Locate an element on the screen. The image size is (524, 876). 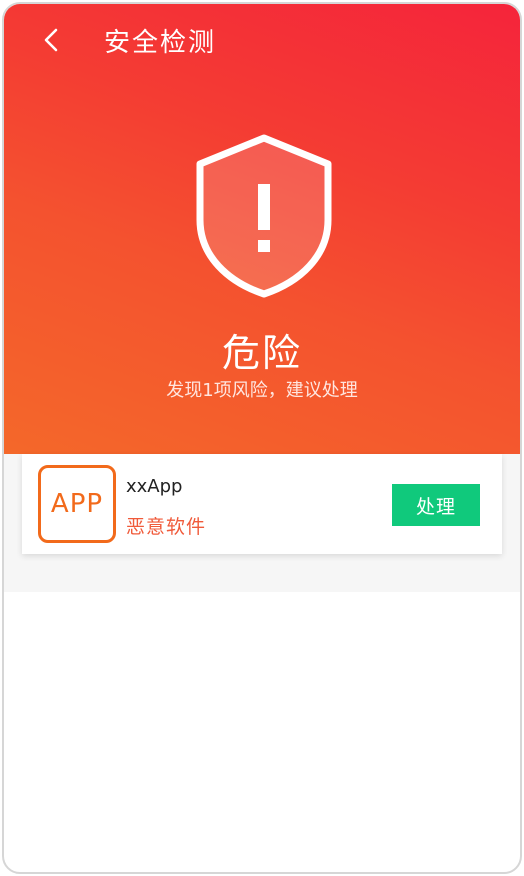
status-subtitle: 发现1项风险，建议处理 is located at coordinates (262, 390).